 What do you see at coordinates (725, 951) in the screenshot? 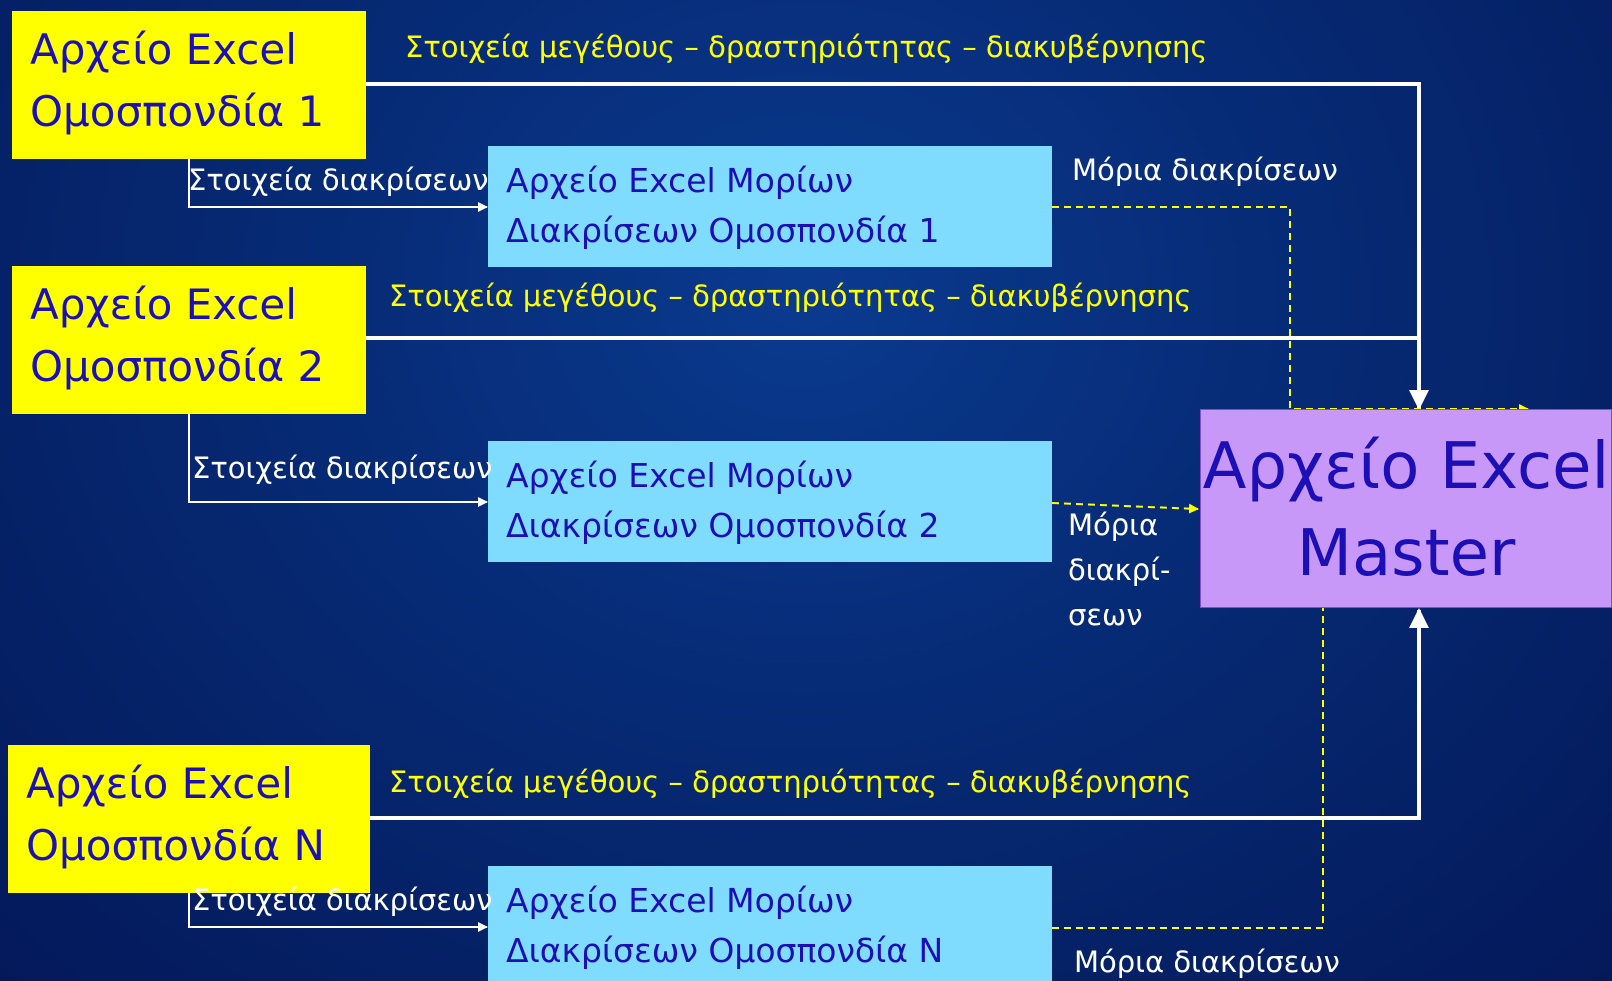
I see `moria-file-n-line2: Διακρίσεων Ομοσπονδία Ν` at bounding box center [725, 951].